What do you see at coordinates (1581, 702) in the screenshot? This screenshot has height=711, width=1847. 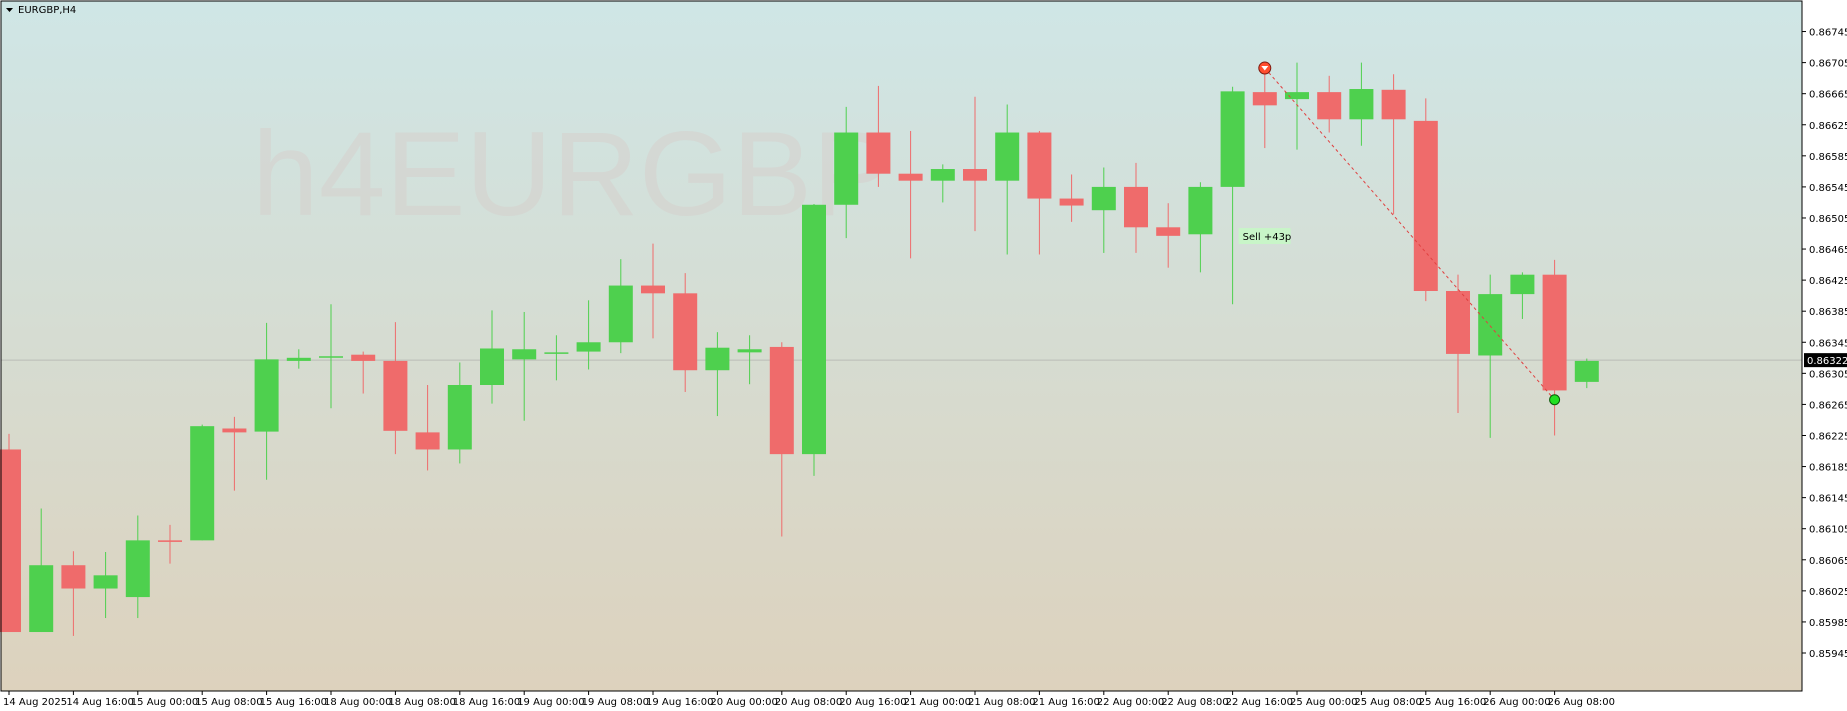 I see `time-tick-label: 26 Aug 08:00` at bounding box center [1581, 702].